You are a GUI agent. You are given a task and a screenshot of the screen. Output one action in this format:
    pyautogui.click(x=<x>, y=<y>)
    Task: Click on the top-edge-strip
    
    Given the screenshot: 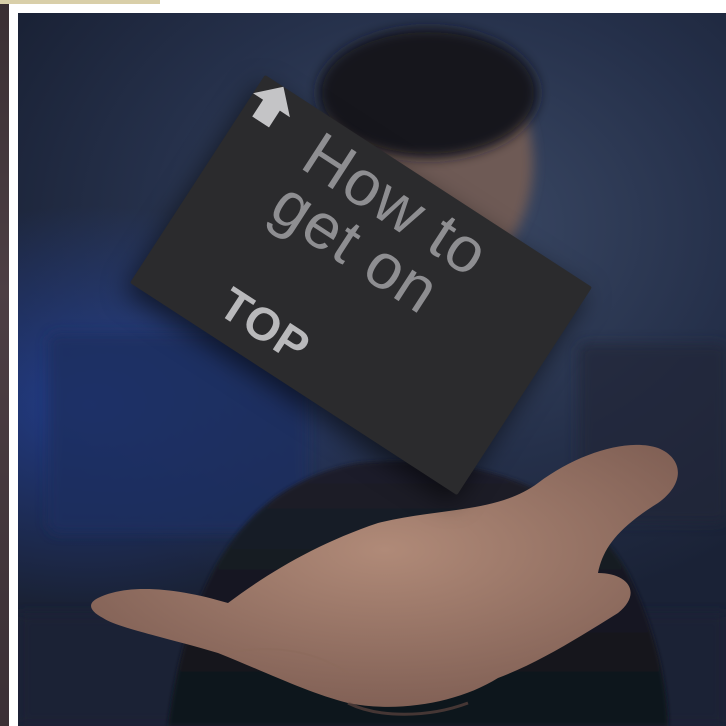 What is the action you would take?
    pyautogui.click(x=80, y=2)
    